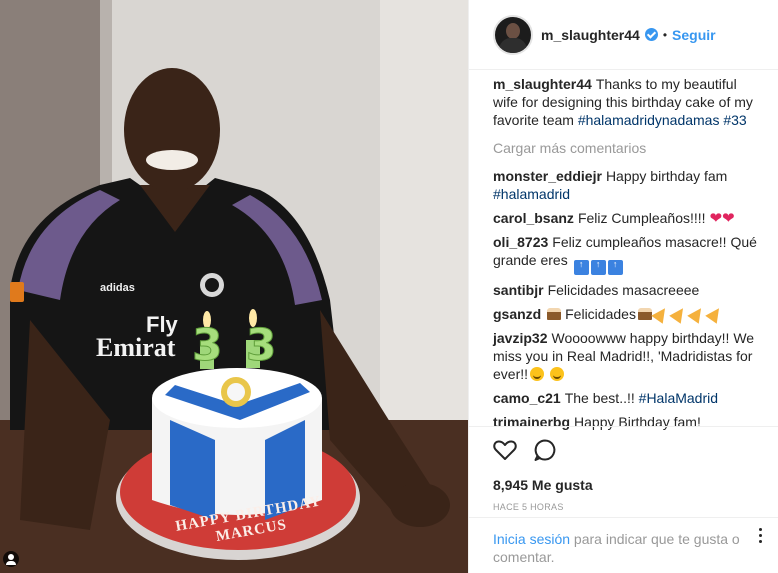  What do you see at coordinates (117, 288) in the screenshot?
I see `jersey-brand-logo: adidas` at bounding box center [117, 288].